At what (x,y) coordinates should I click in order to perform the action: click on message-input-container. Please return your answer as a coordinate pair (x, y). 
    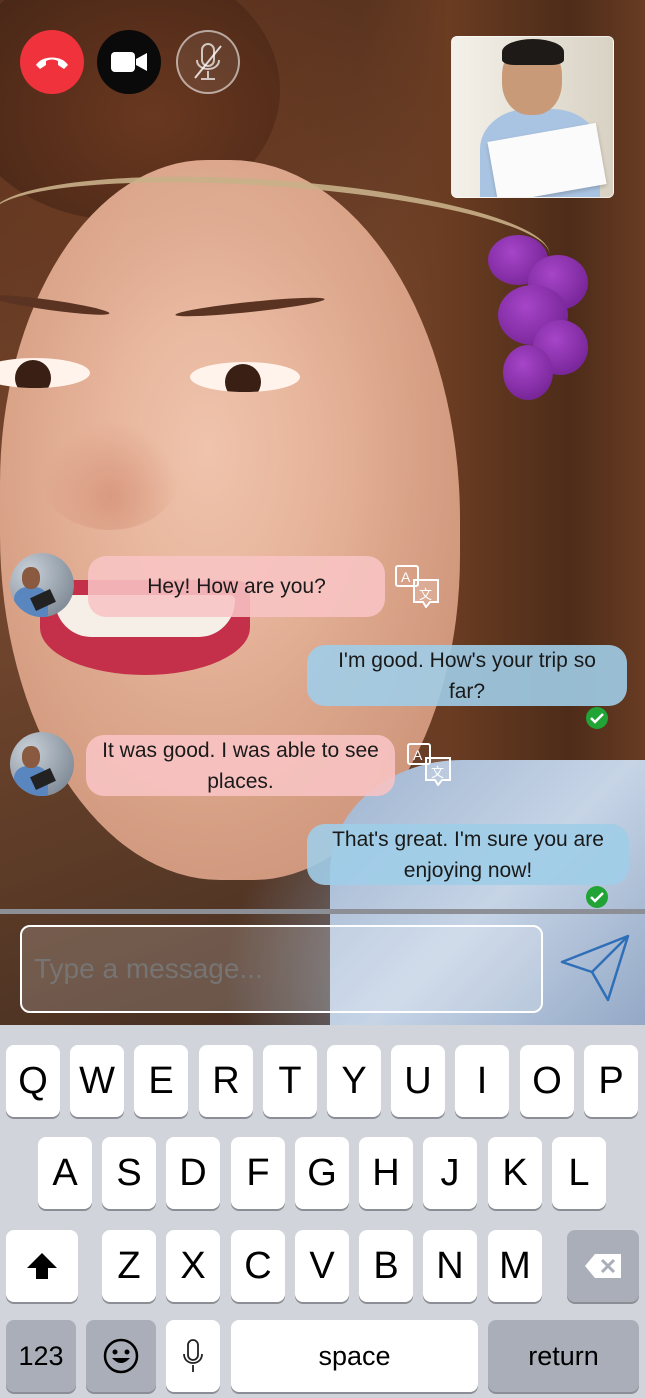
    Looking at the image, I should click on (281, 969).